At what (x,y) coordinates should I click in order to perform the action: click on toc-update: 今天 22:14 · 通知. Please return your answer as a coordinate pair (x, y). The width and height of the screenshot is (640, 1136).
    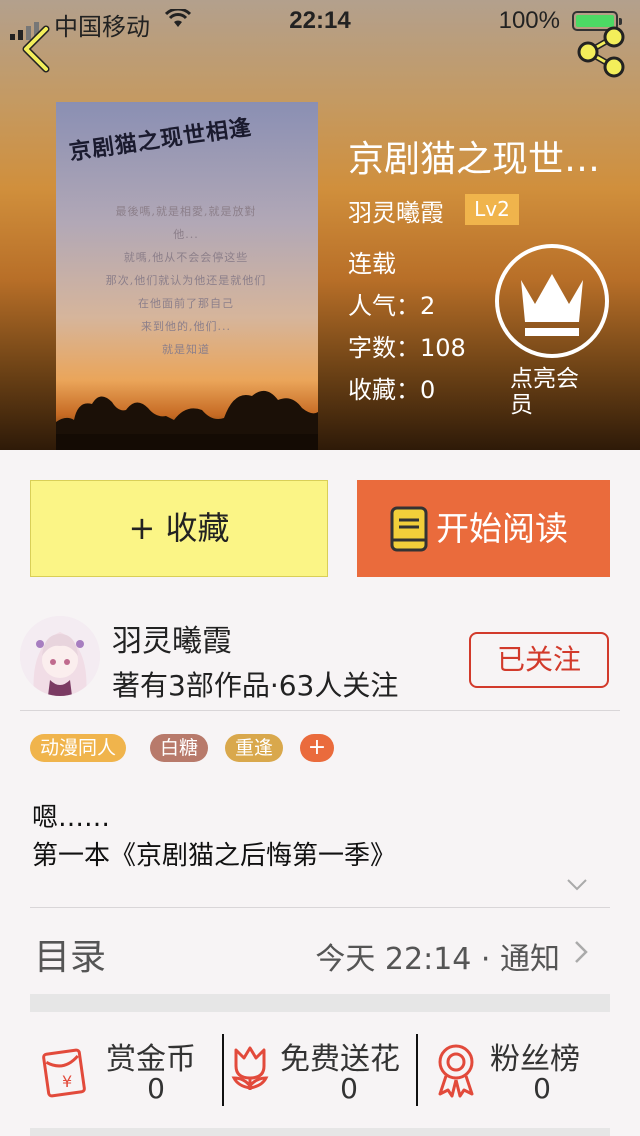
    Looking at the image, I should click on (437, 959).